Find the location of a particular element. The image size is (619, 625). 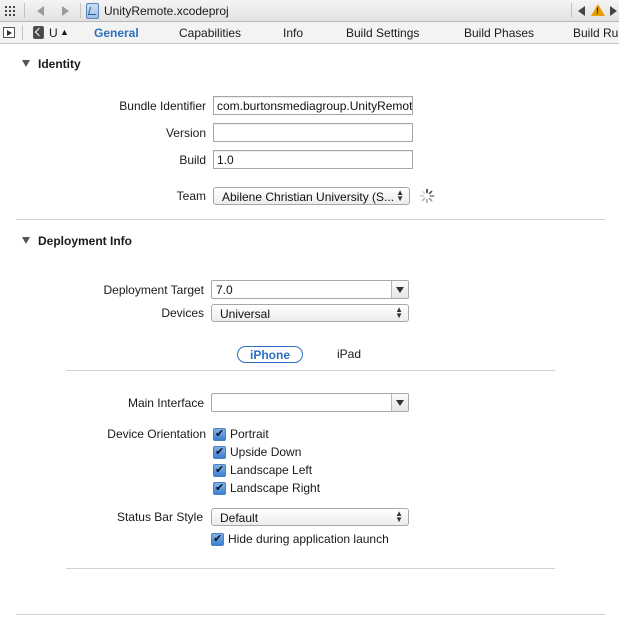

devices-label: Devices is located at coordinates (182, 313).